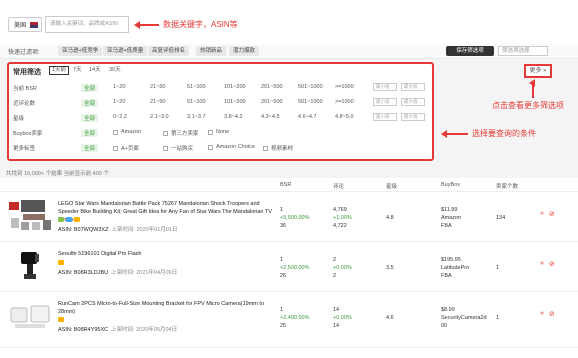 The image size is (578, 358). I want to click on range-tab: 14天, so click(95, 70).